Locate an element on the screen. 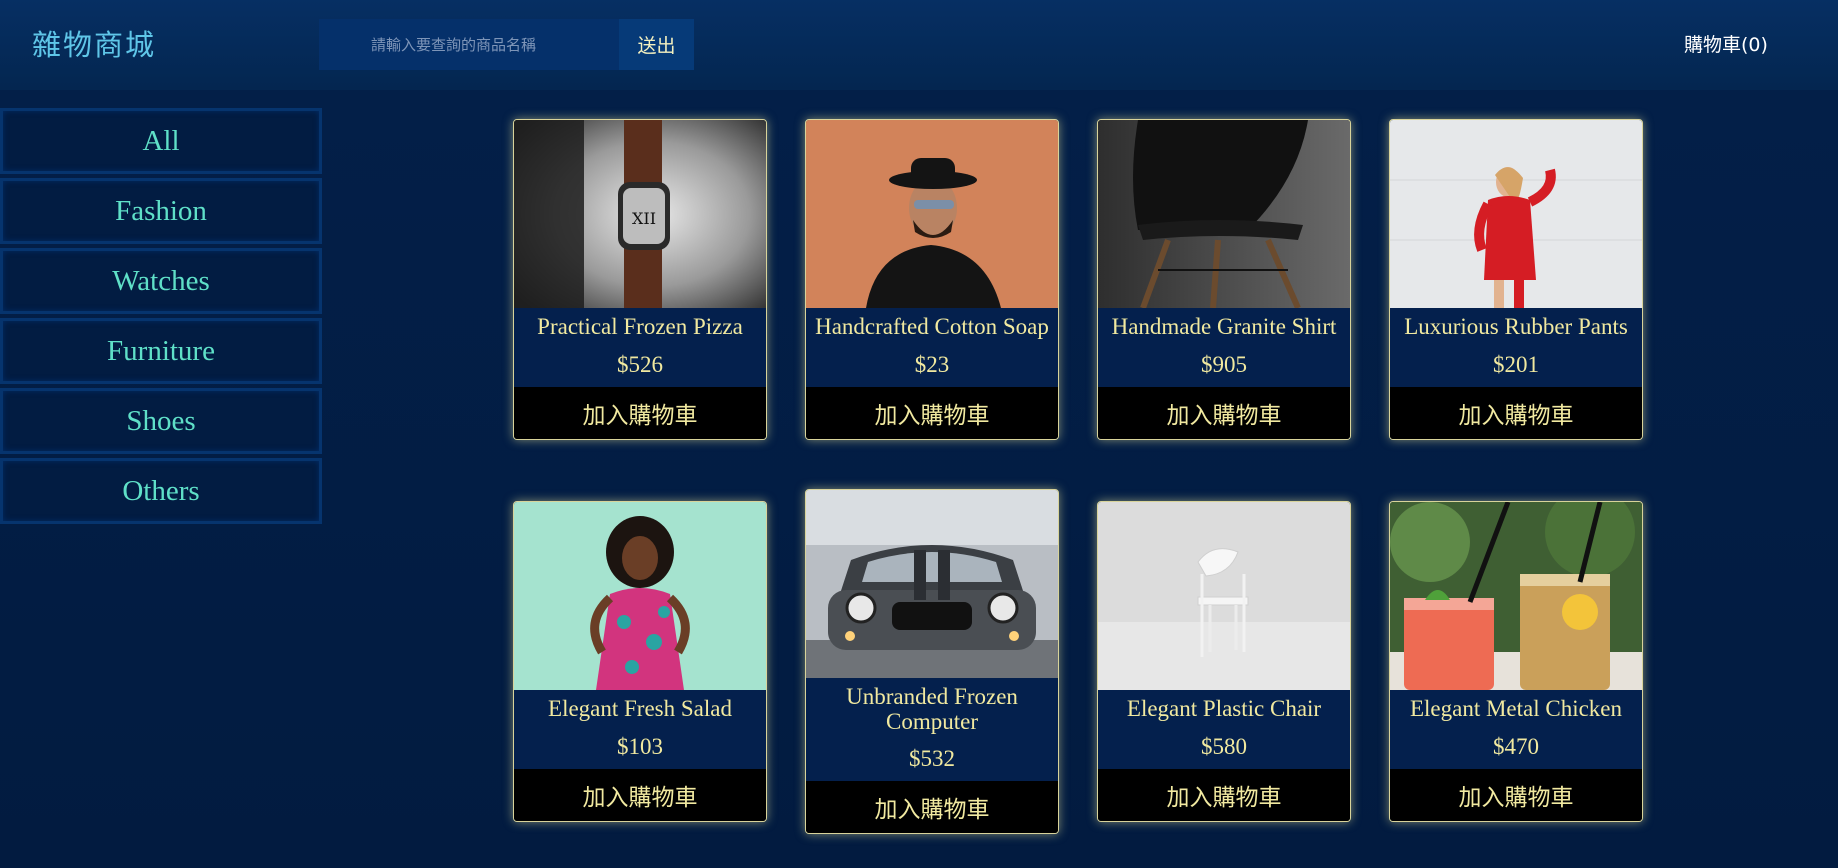 This screenshot has width=1838, height=868. product-image-watch: XII is located at coordinates (640, 214).